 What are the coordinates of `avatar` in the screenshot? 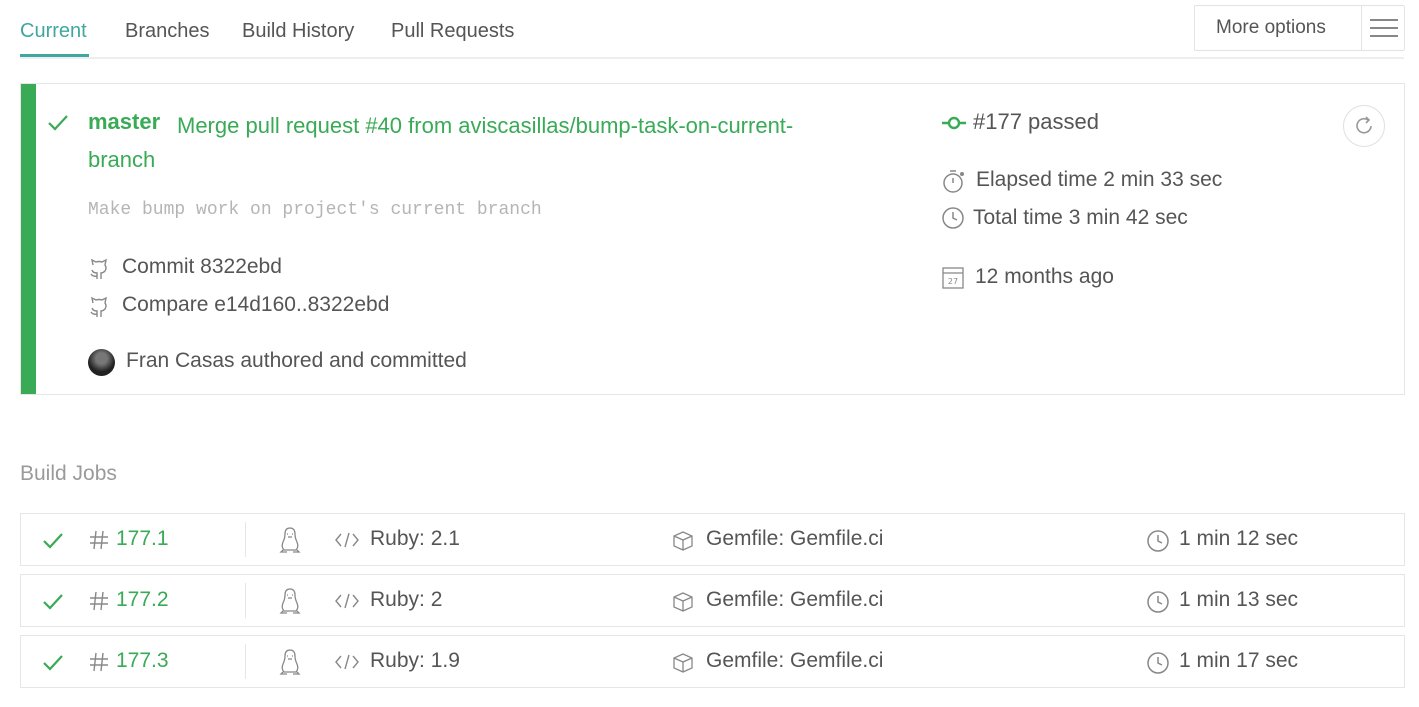 It's located at (101, 362).